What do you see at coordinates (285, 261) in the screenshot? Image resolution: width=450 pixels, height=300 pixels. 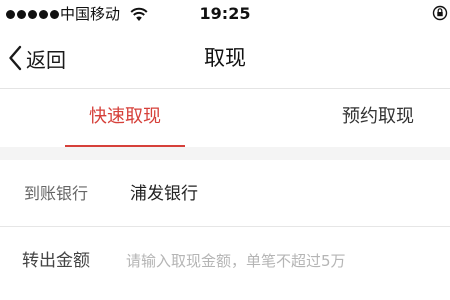 I see `amount-input` at bounding box center [285, 261].